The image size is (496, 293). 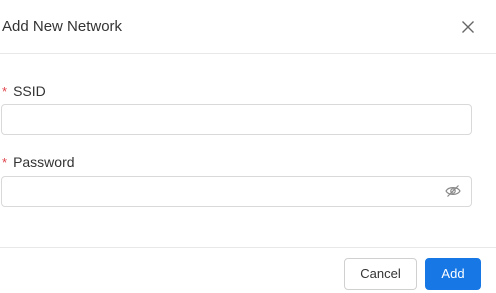 What do you see at coordinates (29, 91) in the screenshot?
I see `ssid-label-text: SSID` at bounding box center [29, 91].